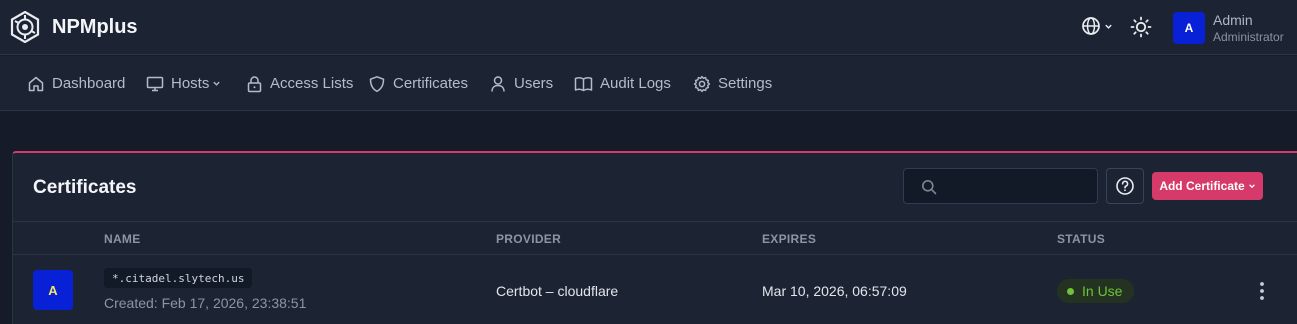  What do you see at coordinates (1102, 291) in the screenshot?
I see `status-label: In Use` at bounding box center [1102, 291].